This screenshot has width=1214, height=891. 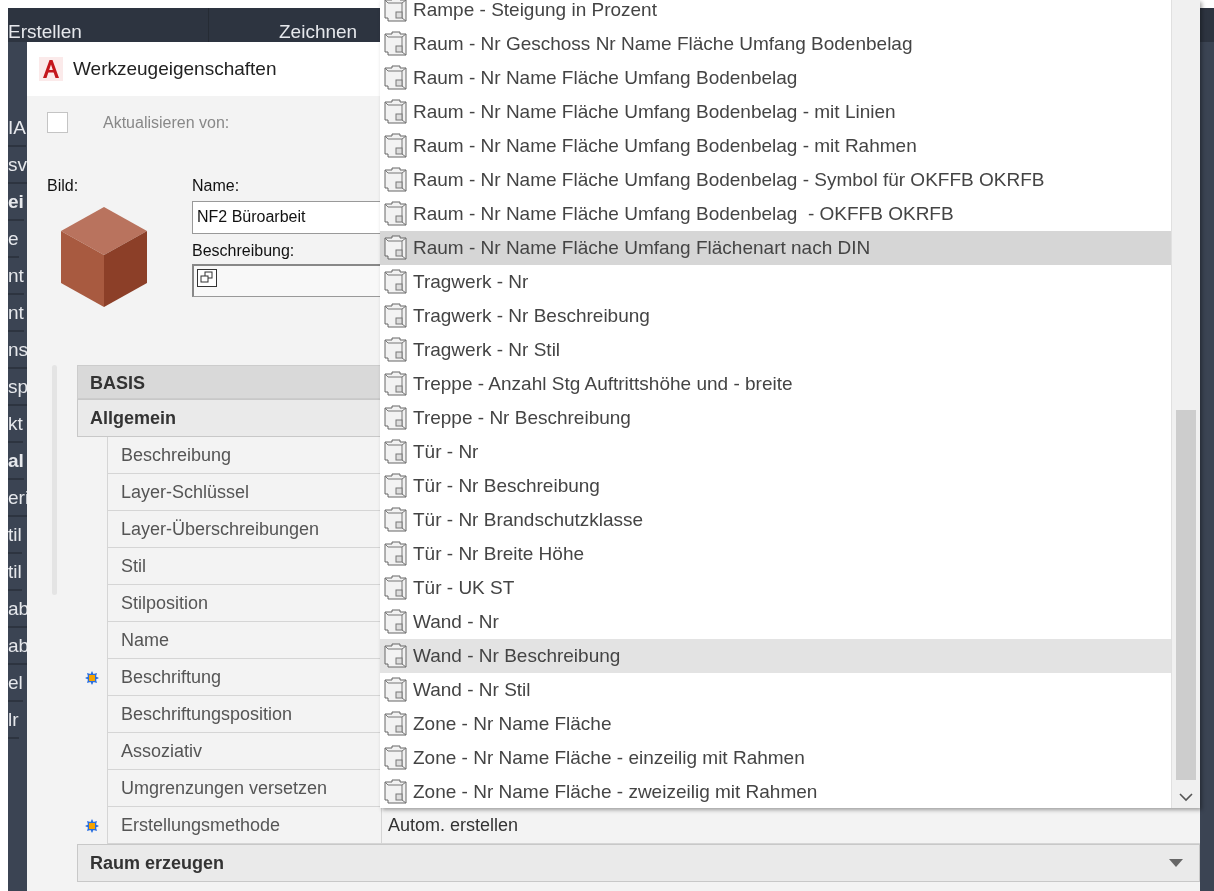 I want to click on field-label: Name:, so click(x=216, y=186).